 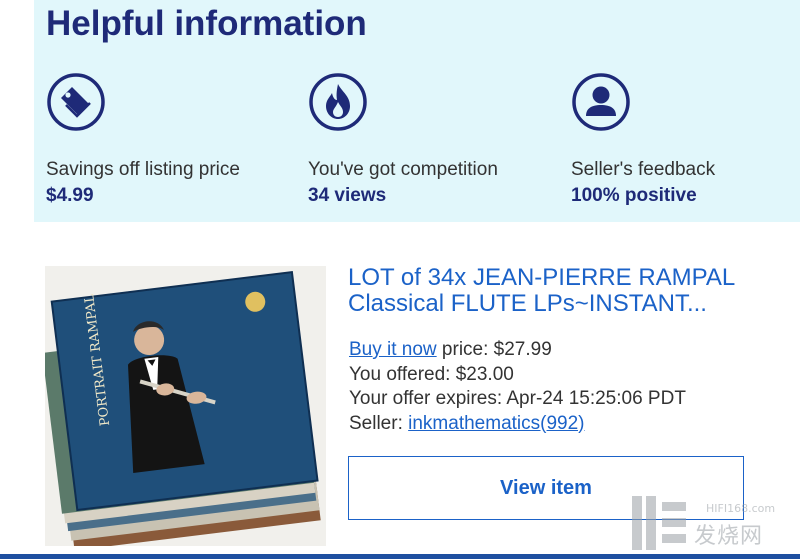 I want to click on bottom-accent-bar, so click(x=400, y=556).